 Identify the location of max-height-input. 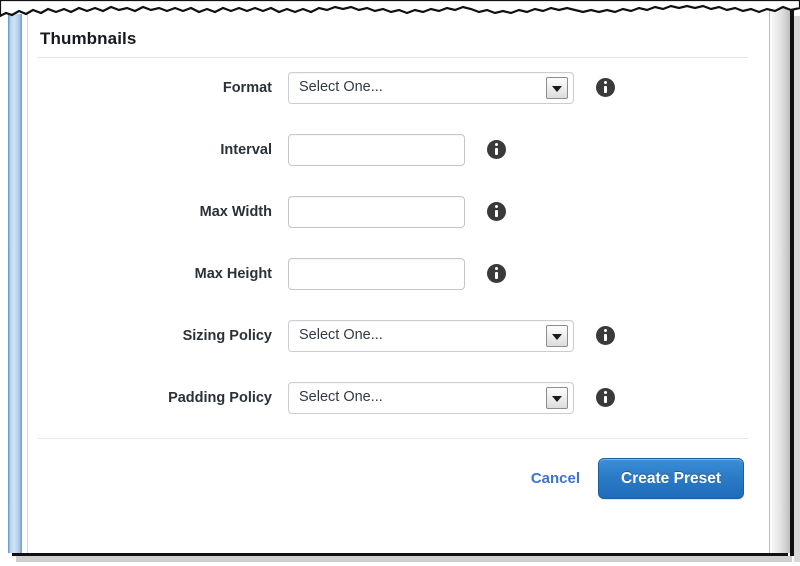
(376, 274).